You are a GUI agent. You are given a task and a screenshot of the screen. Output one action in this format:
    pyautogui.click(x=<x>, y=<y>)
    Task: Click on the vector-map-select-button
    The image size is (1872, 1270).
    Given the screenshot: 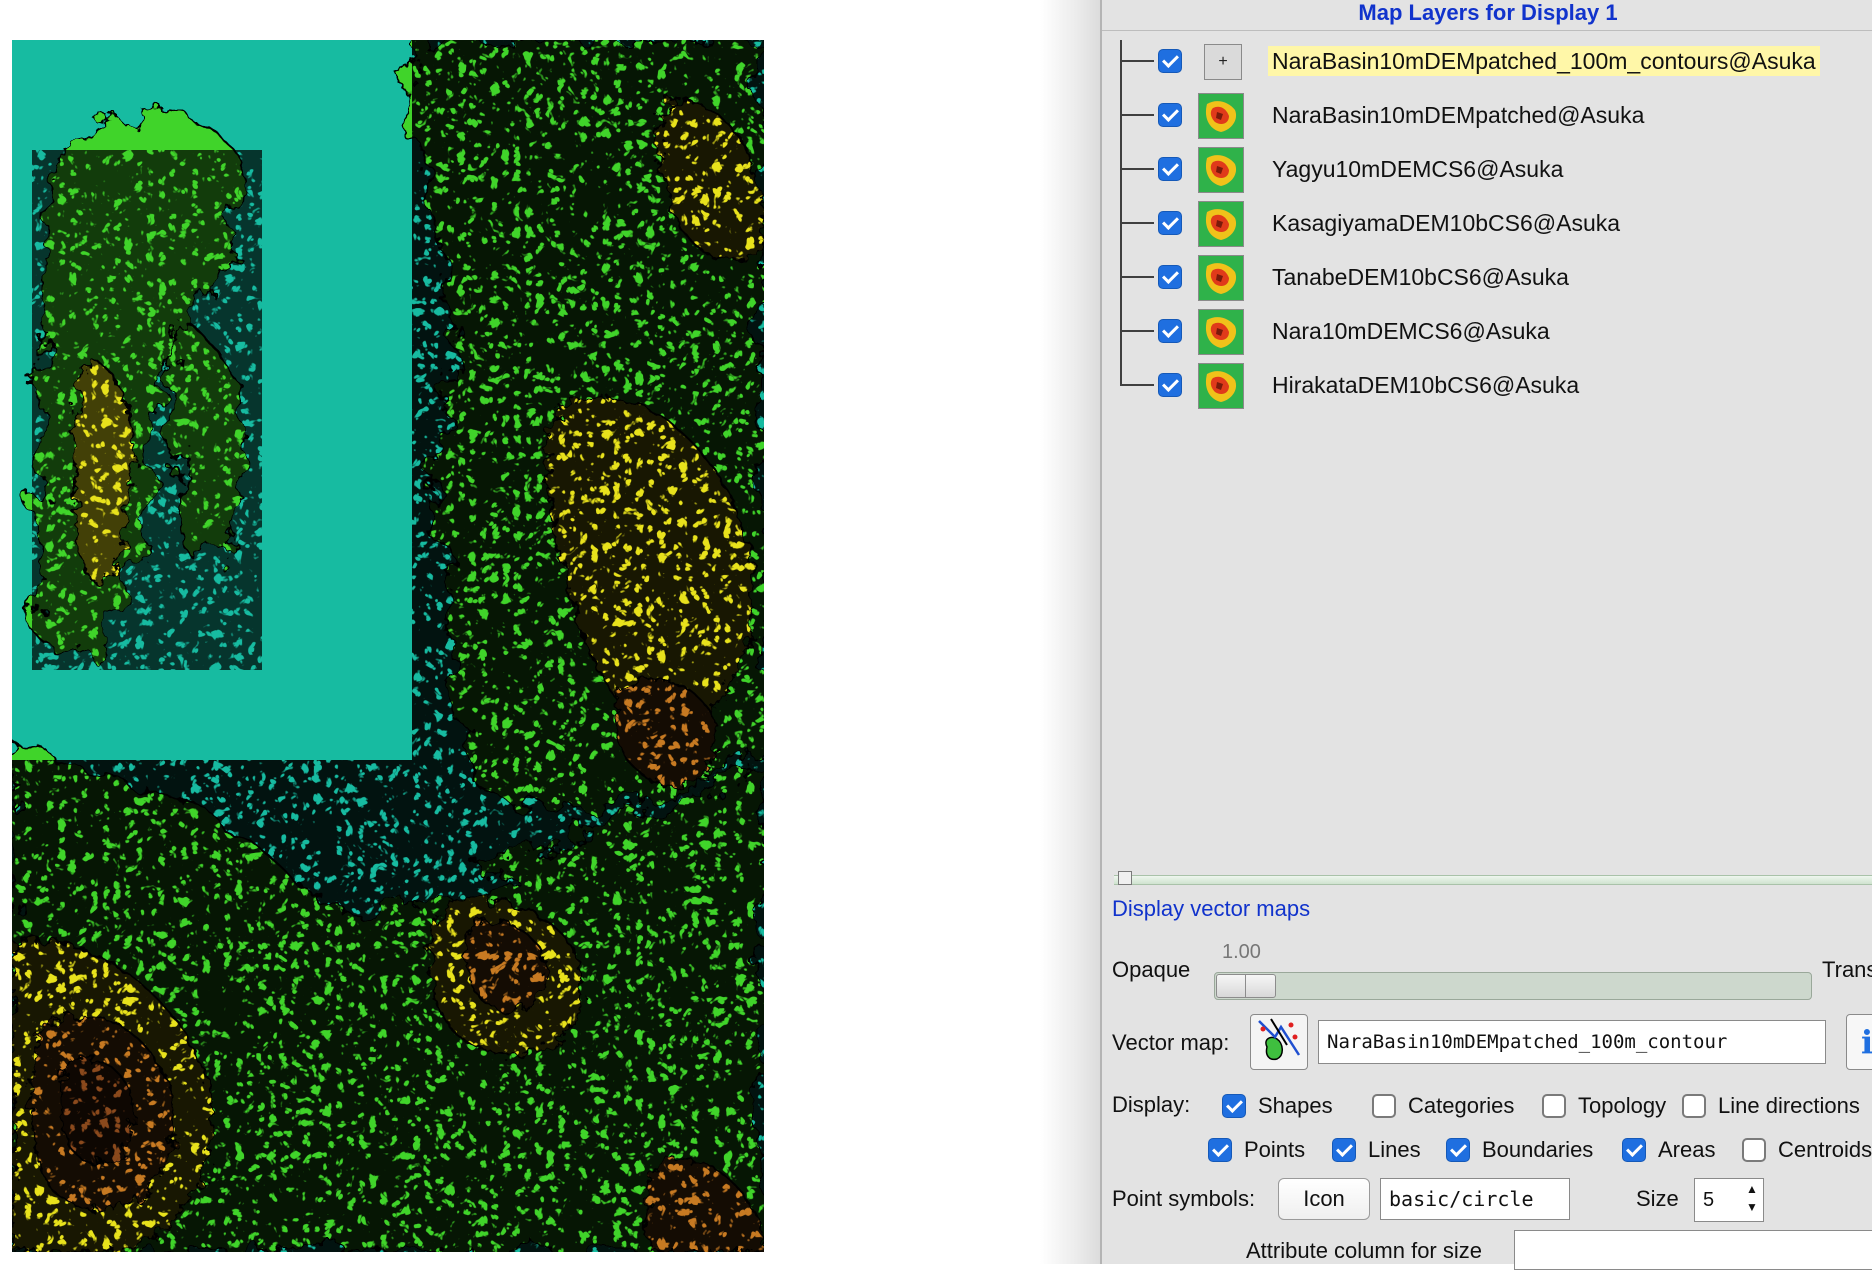 What is the action you would take?
    pyautogui.click(x=1279, y=1042)
    